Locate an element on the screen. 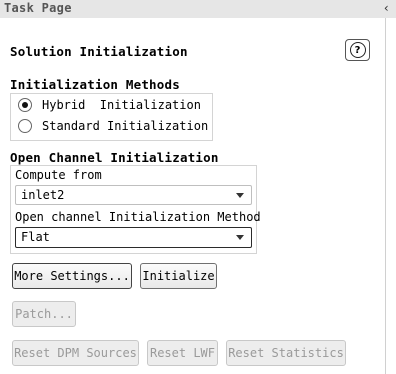 This screenshot has height=374, width=396. compute-from-dropdown: inlet2 is located at coordinates (133, 195).